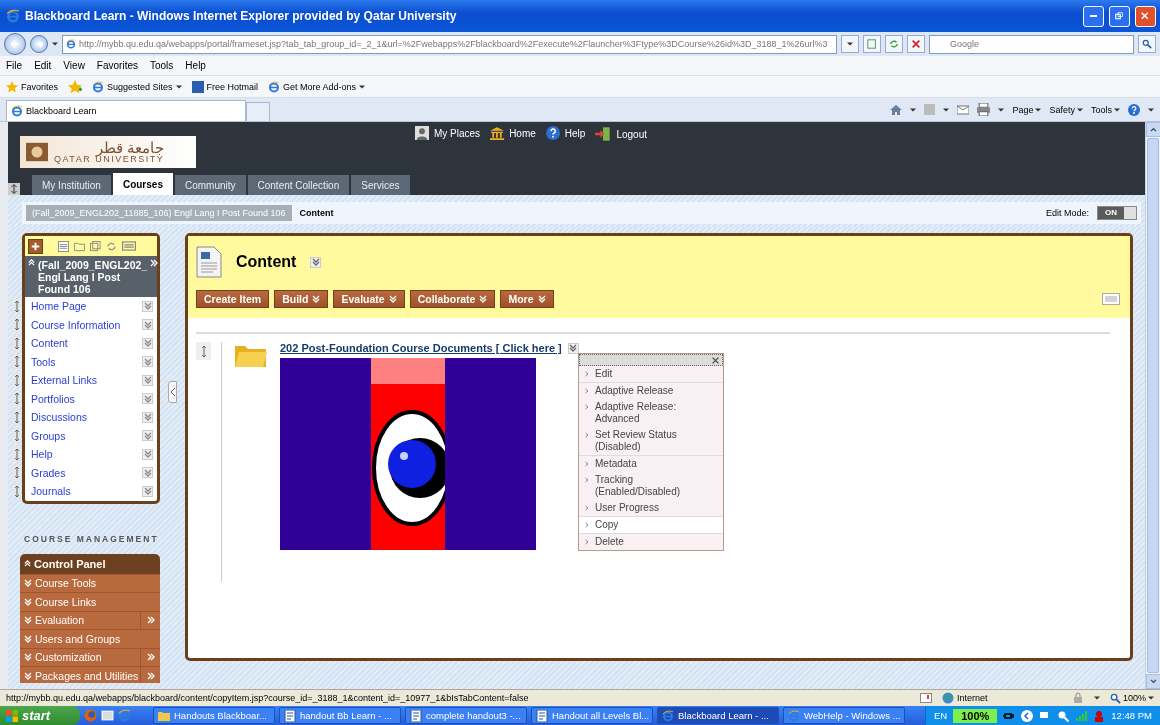  I want to click on command-menu: Page, so click(1027, 109).